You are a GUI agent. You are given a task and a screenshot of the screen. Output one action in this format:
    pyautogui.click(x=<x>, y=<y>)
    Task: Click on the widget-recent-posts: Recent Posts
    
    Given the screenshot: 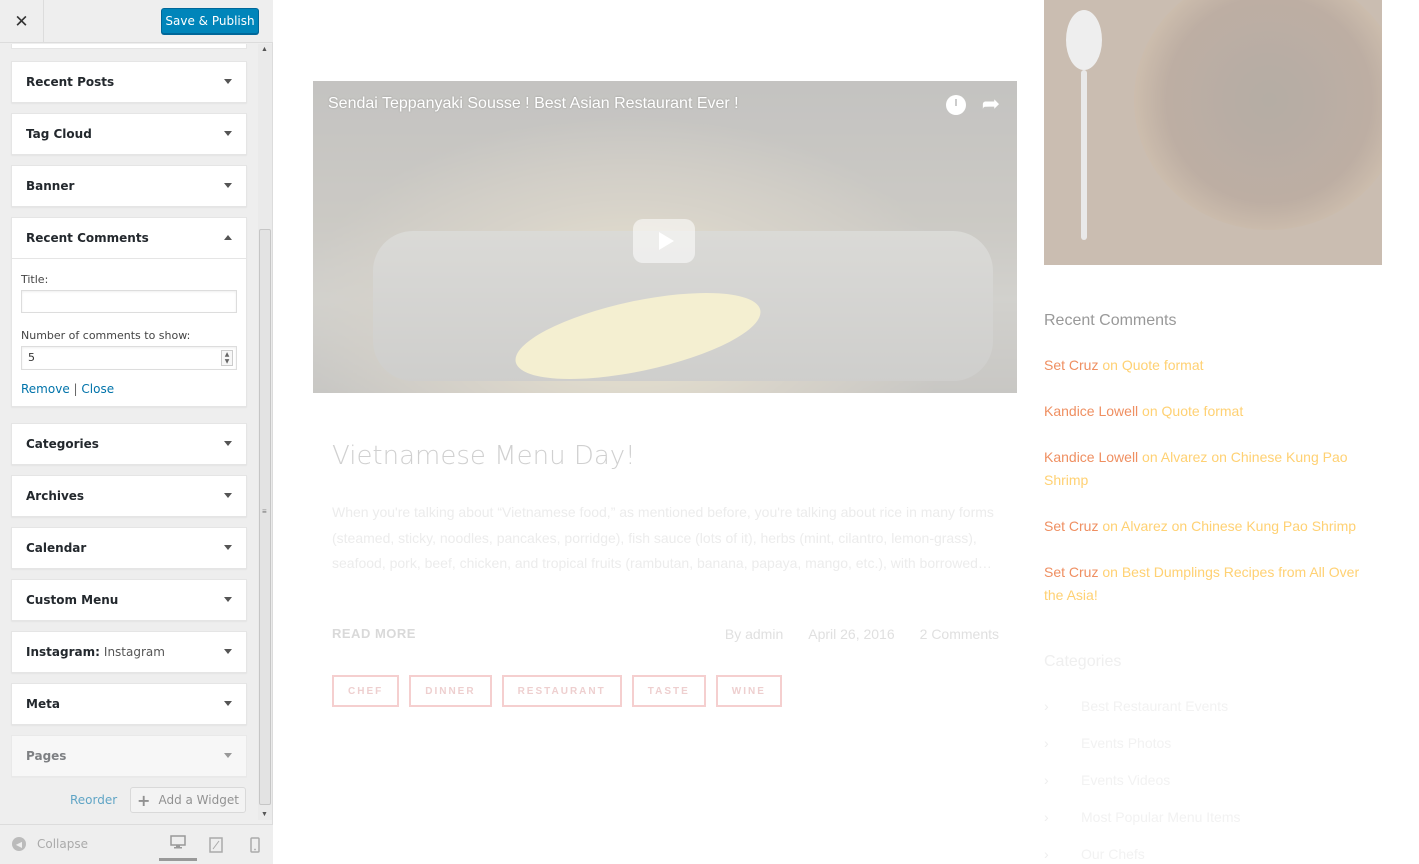 What is the action you would take?
    pyautogui.click(x=129, y=82)
    